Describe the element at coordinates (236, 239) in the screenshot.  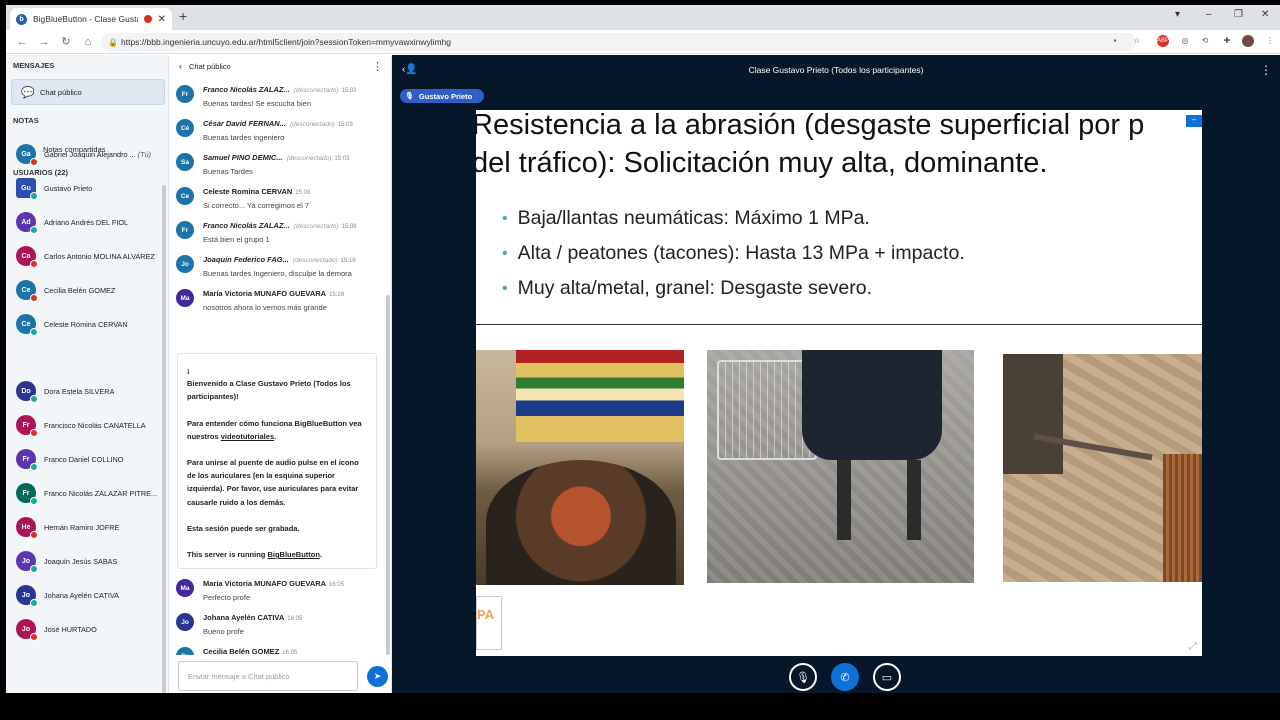
I see `message-text: Está bien el grupo 1` at that location.